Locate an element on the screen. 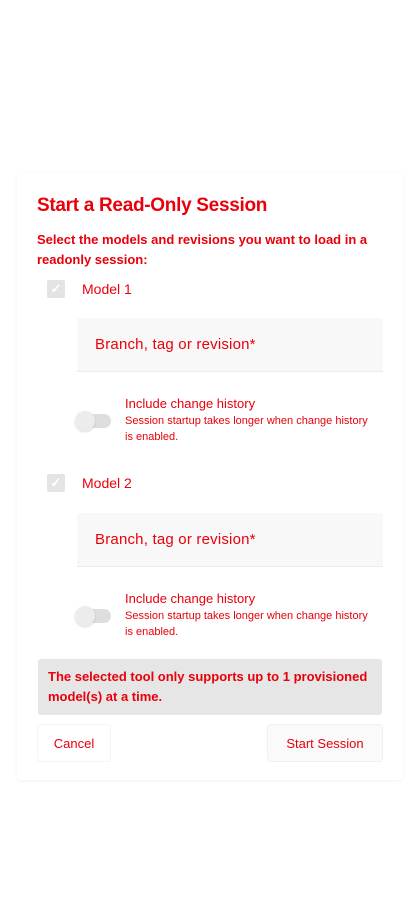 Image resolution: width=420 pixels, height=920 pixels. model-2-history-title: Include change history is located at coordinates (190, 598).